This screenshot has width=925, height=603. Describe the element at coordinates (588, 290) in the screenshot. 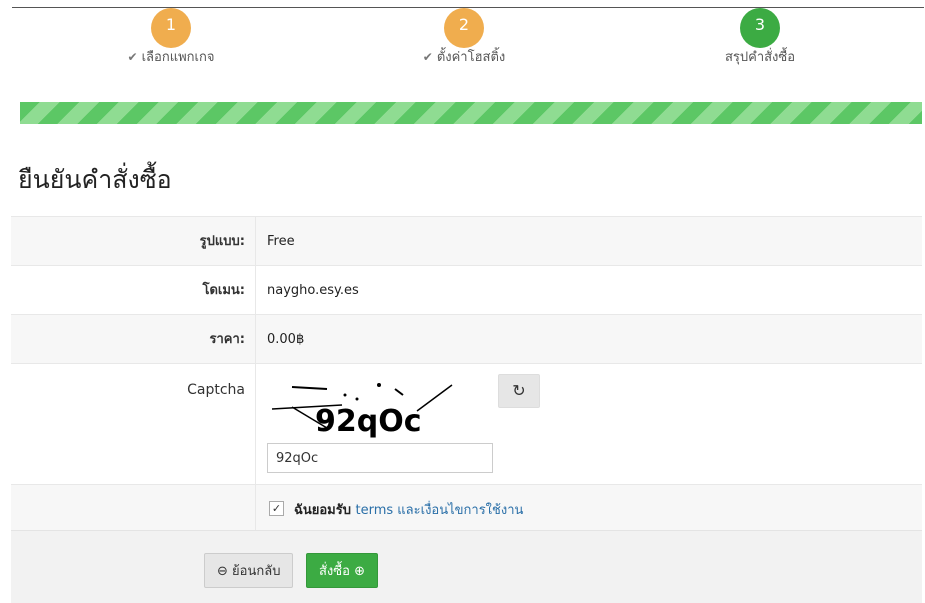

I see `domain-value: naygho.esy.es` at that location.